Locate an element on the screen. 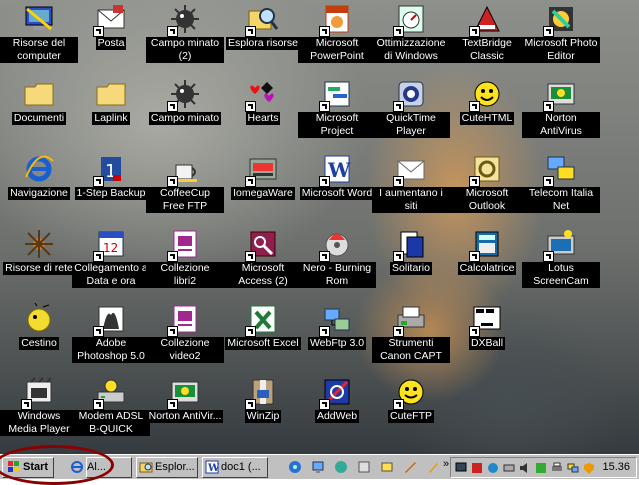 The width and height of the screenshot is (639, 485). desktop-icon-photo-editor: Microsoft Photo Editor is located at coordinates (561, 33).